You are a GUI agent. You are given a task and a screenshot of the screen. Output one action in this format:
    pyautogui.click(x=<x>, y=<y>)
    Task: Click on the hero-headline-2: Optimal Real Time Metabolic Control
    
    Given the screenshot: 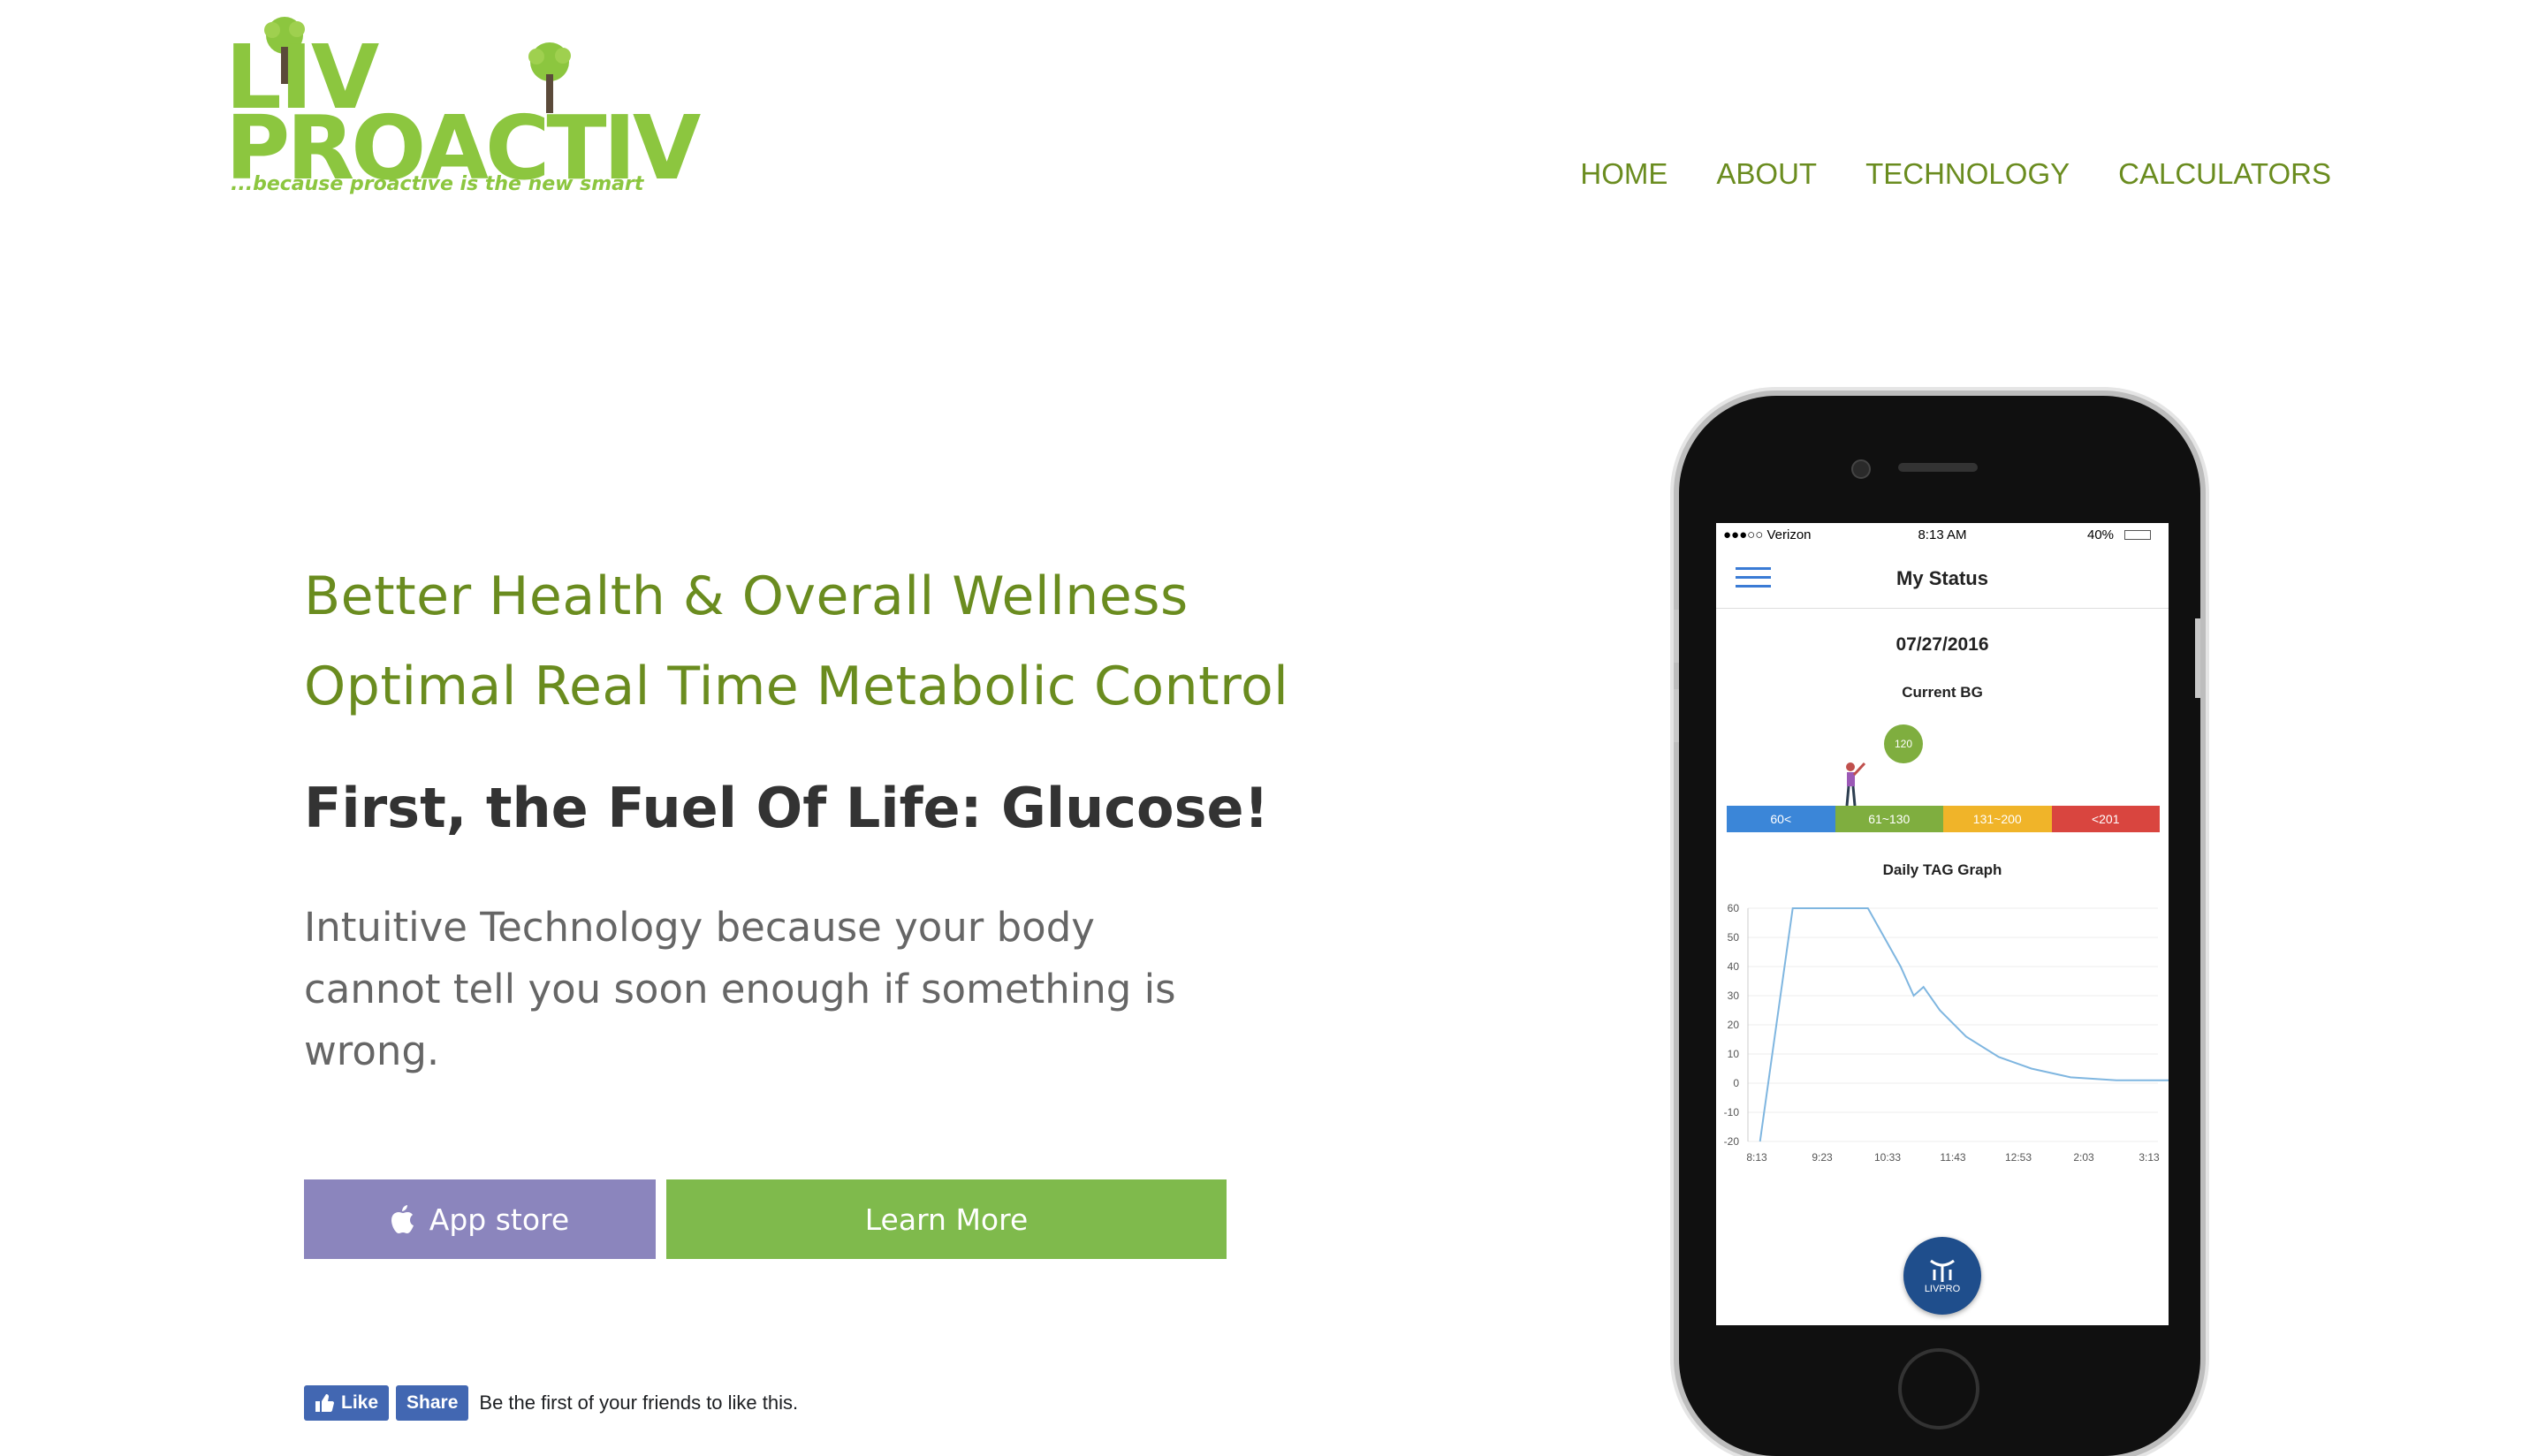 What is the action you would take?
    pyautogui.click(x=796, y=686)
    